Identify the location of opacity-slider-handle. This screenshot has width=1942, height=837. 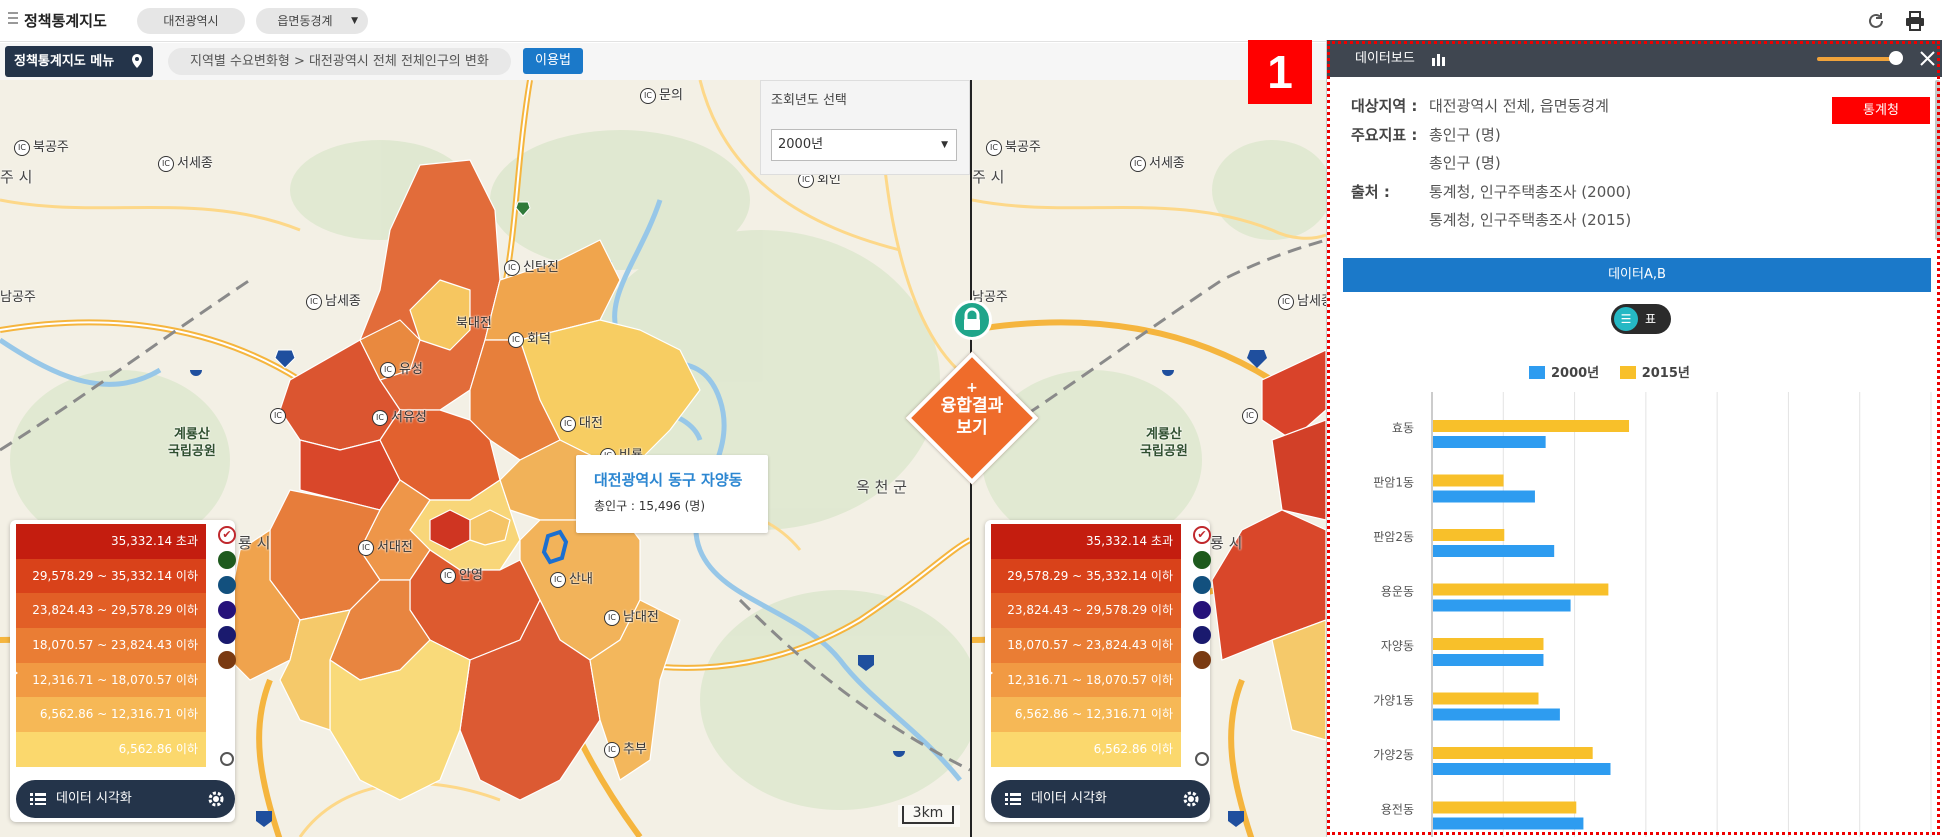
(1896, 58).